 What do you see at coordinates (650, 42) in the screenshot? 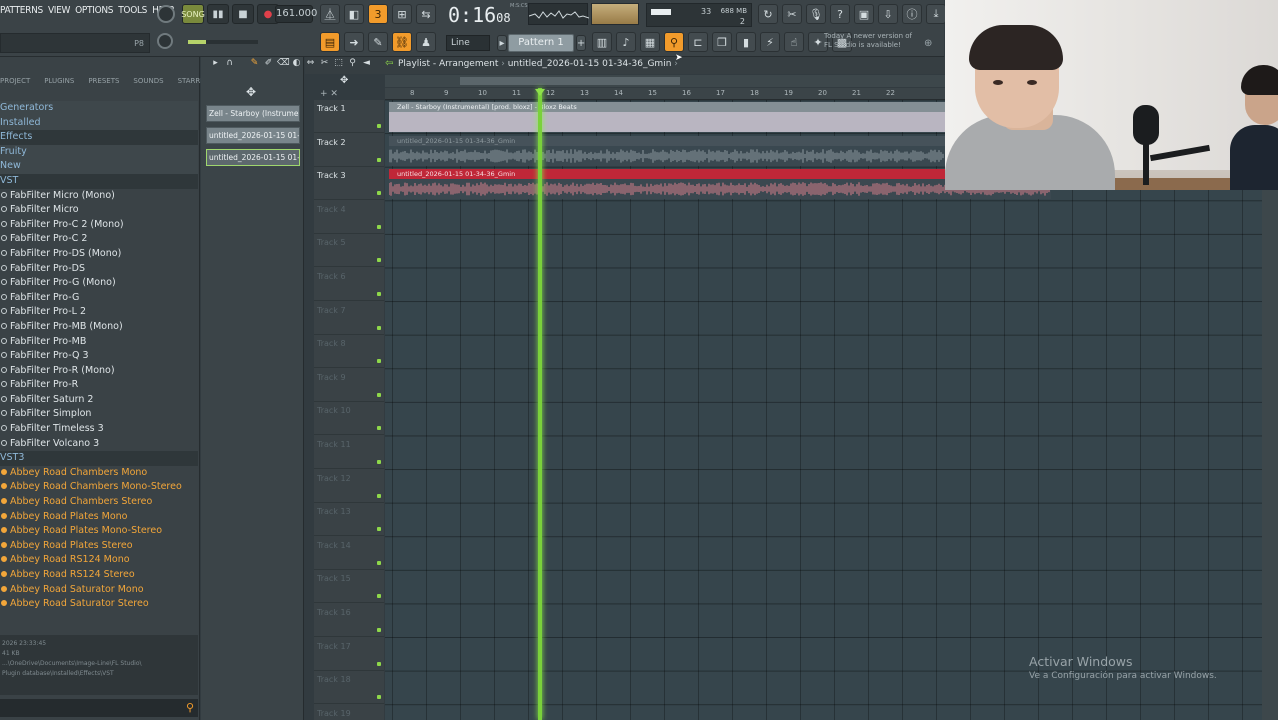
I see `channel-rack-icon: ▦` at bounding box center [650, 42].